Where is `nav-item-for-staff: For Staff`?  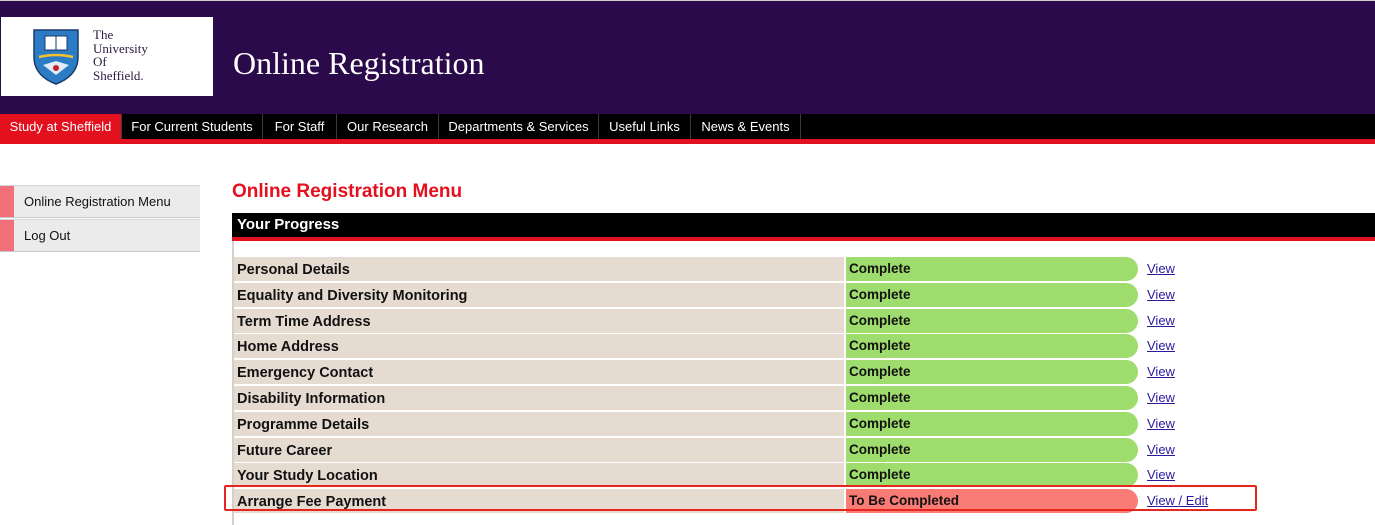
nav-item-for-staff: For Staff is located at coordinates (300, 126).